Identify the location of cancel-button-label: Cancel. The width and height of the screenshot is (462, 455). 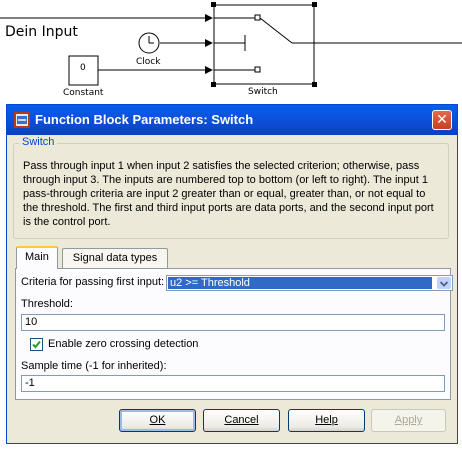
(241, 420).